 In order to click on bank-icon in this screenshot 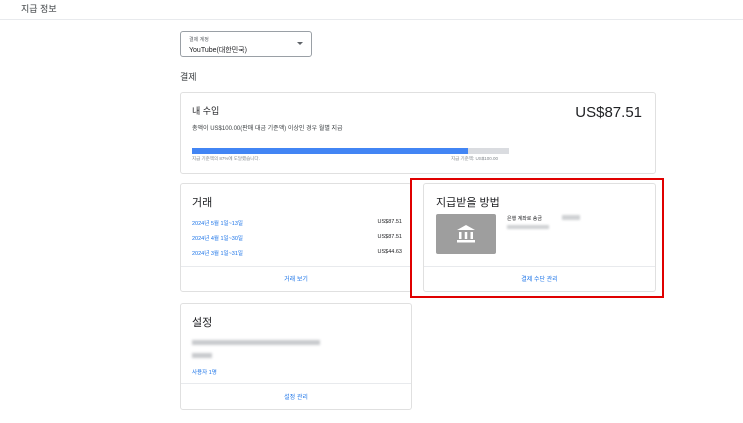, I will do `click(466, 234)`.